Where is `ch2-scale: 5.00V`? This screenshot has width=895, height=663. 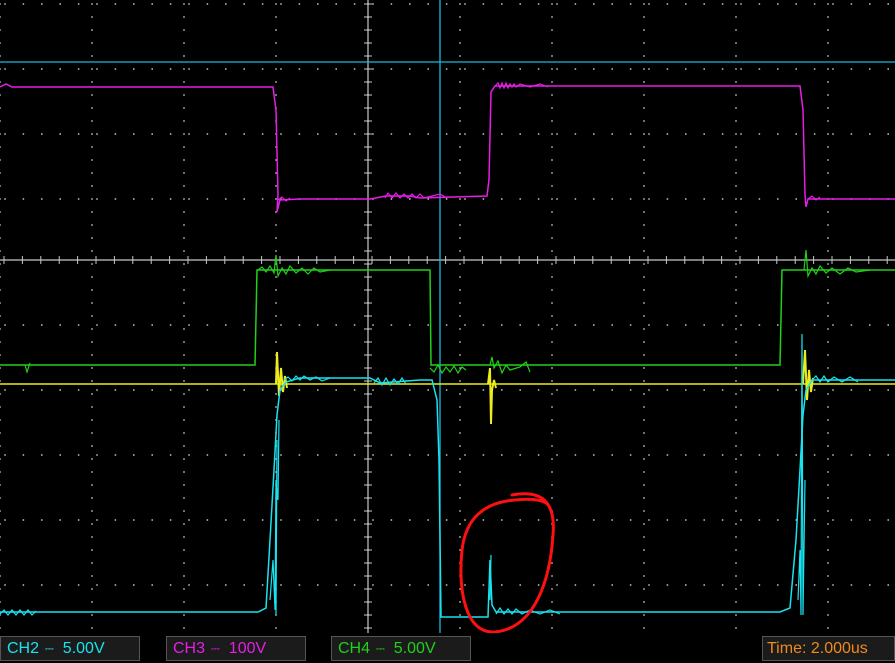
ch2-scale: 5.00V is located at coordinates (83, 648).